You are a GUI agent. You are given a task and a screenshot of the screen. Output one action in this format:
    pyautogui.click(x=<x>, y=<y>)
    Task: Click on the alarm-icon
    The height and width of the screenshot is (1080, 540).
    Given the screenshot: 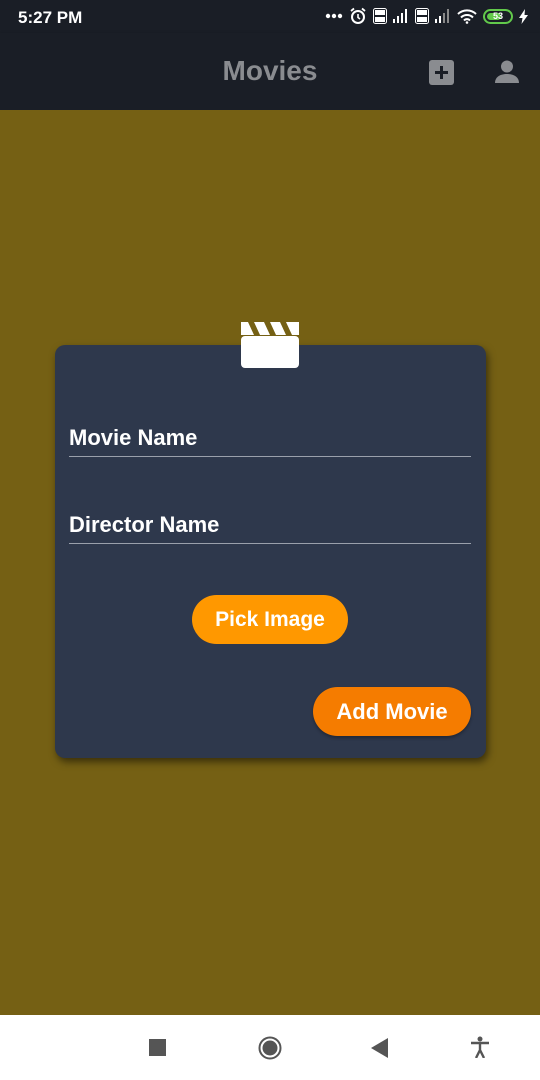 What is the action you would take?
    pyautogui.click(x=358, y=16)
    